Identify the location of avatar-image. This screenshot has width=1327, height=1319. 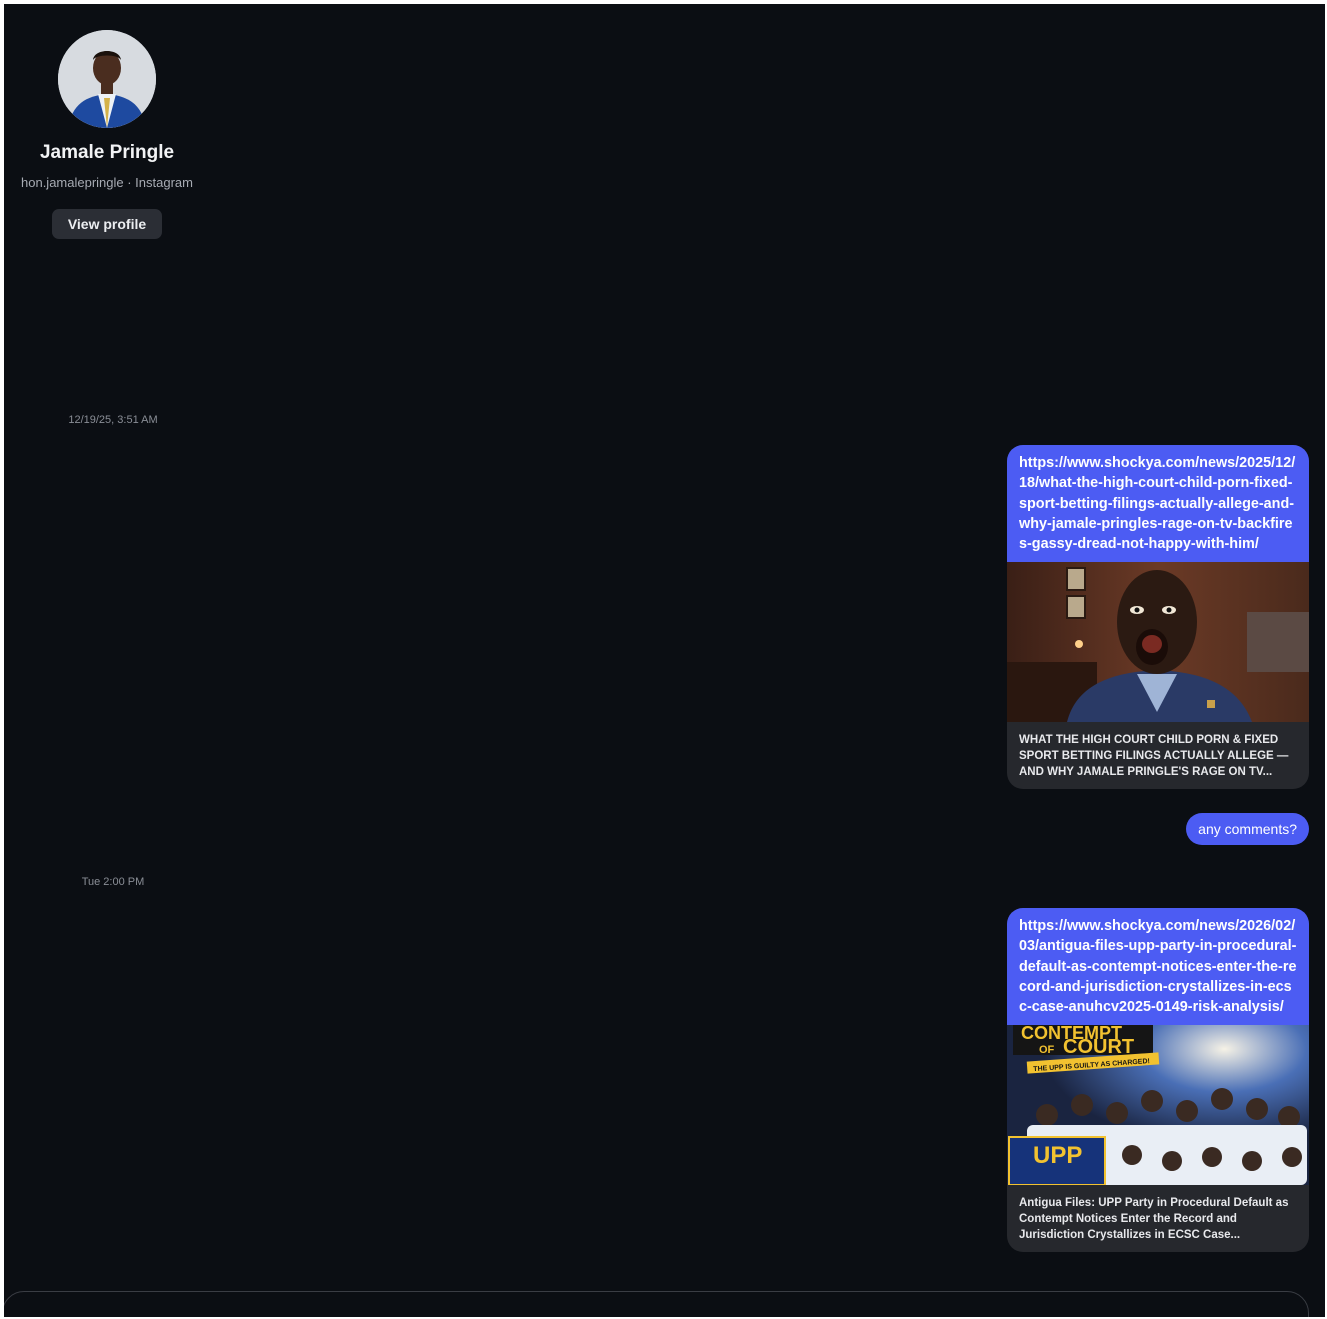
(107, 79).